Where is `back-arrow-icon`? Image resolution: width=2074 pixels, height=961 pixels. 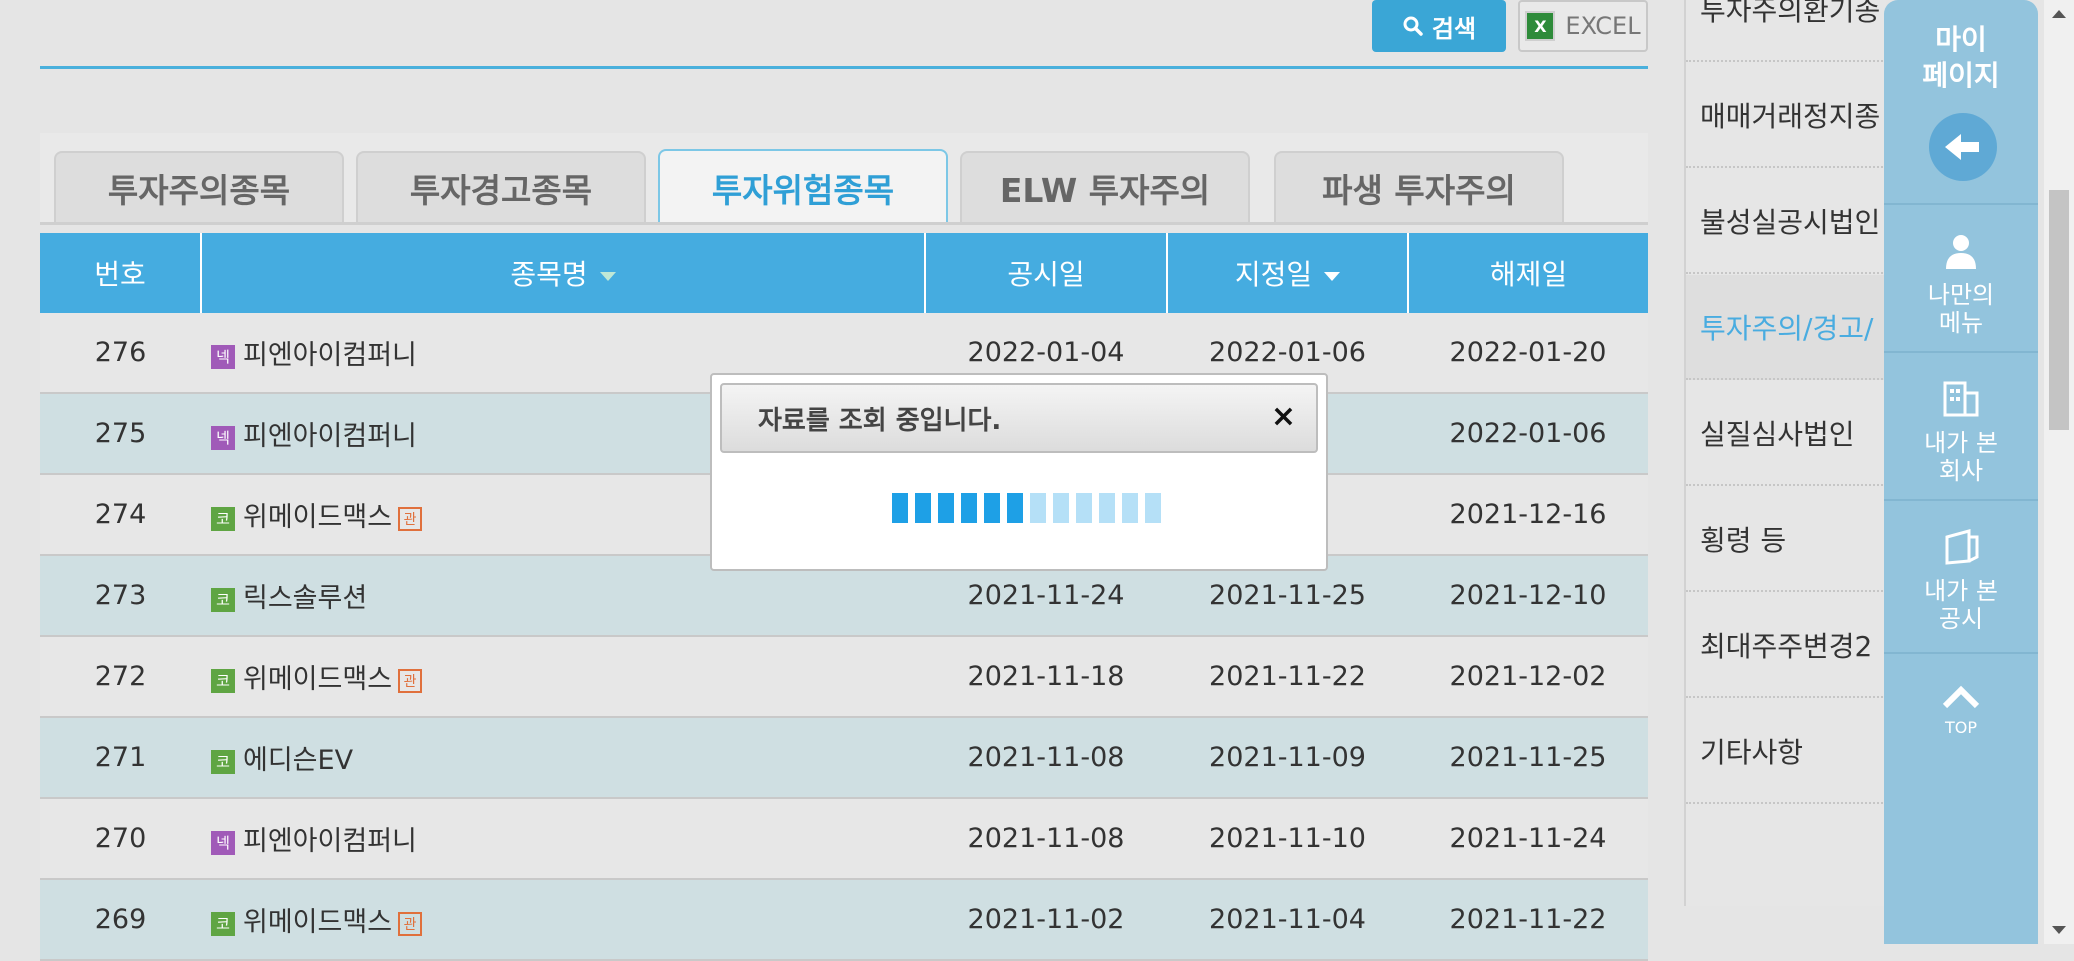 back-arrow-icon is located at coordinates (1963, 147).